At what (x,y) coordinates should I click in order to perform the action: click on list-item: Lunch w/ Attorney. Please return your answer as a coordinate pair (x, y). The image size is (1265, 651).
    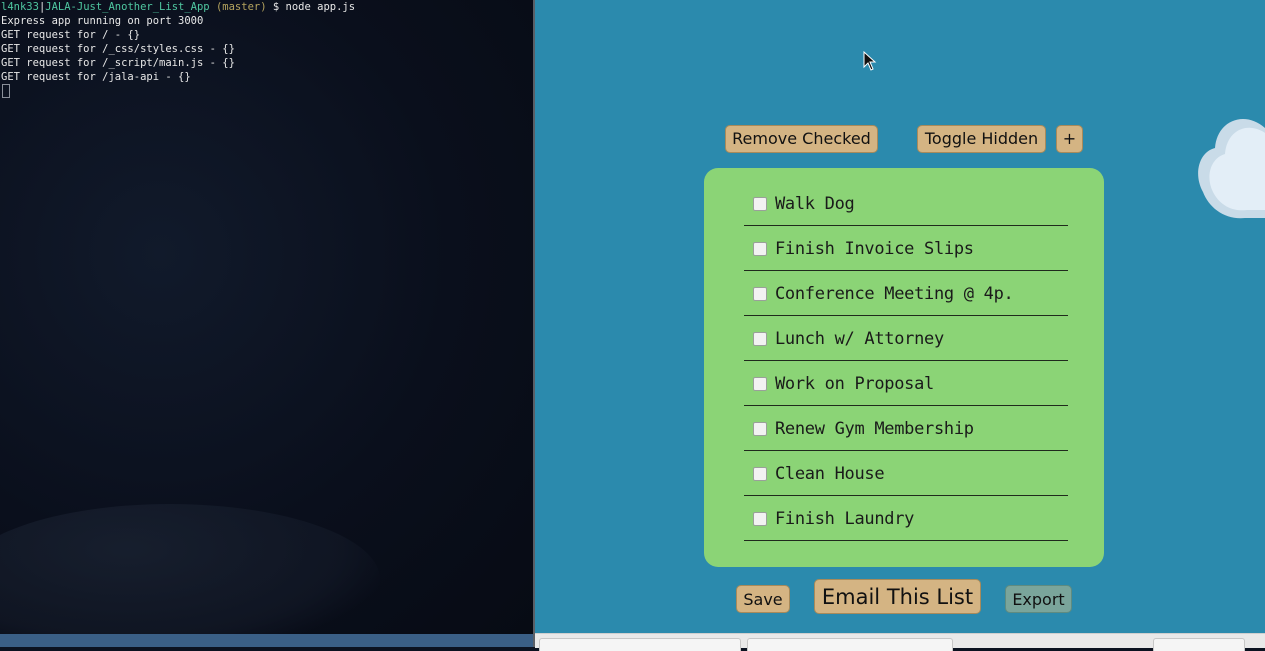
    Looking at the image, I should click on (906, 339).